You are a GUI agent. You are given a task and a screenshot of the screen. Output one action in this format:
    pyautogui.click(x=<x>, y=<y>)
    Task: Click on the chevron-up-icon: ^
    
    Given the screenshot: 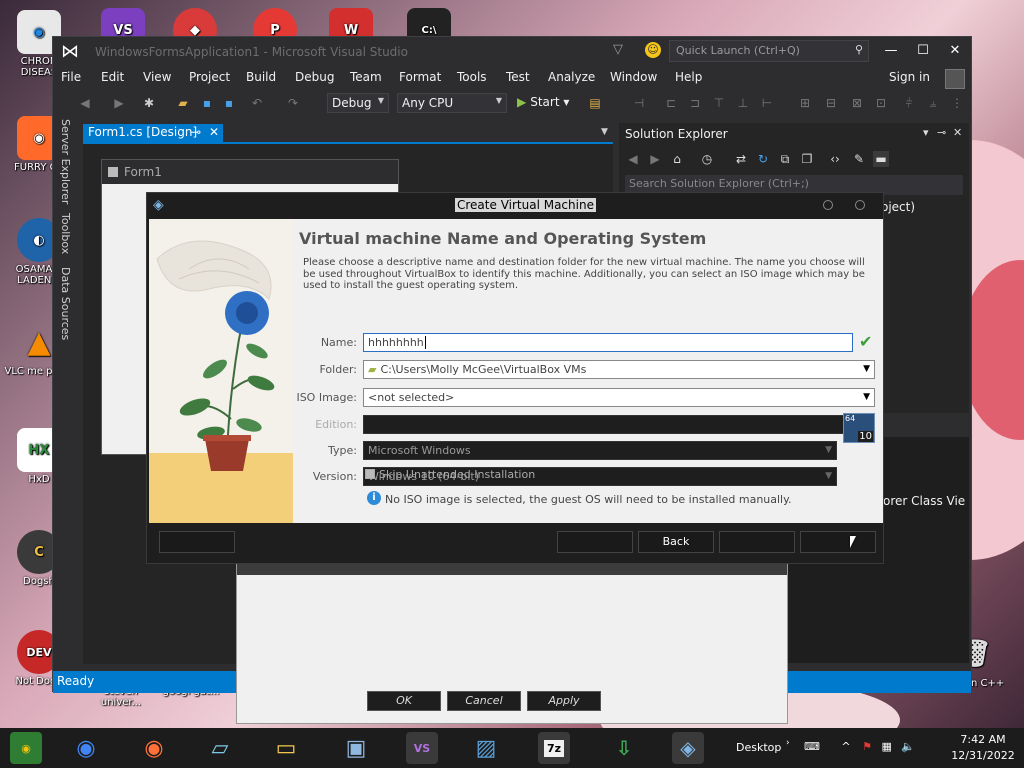 What is the action you would take?
    pyautogui.click(x=845, y=746)
    